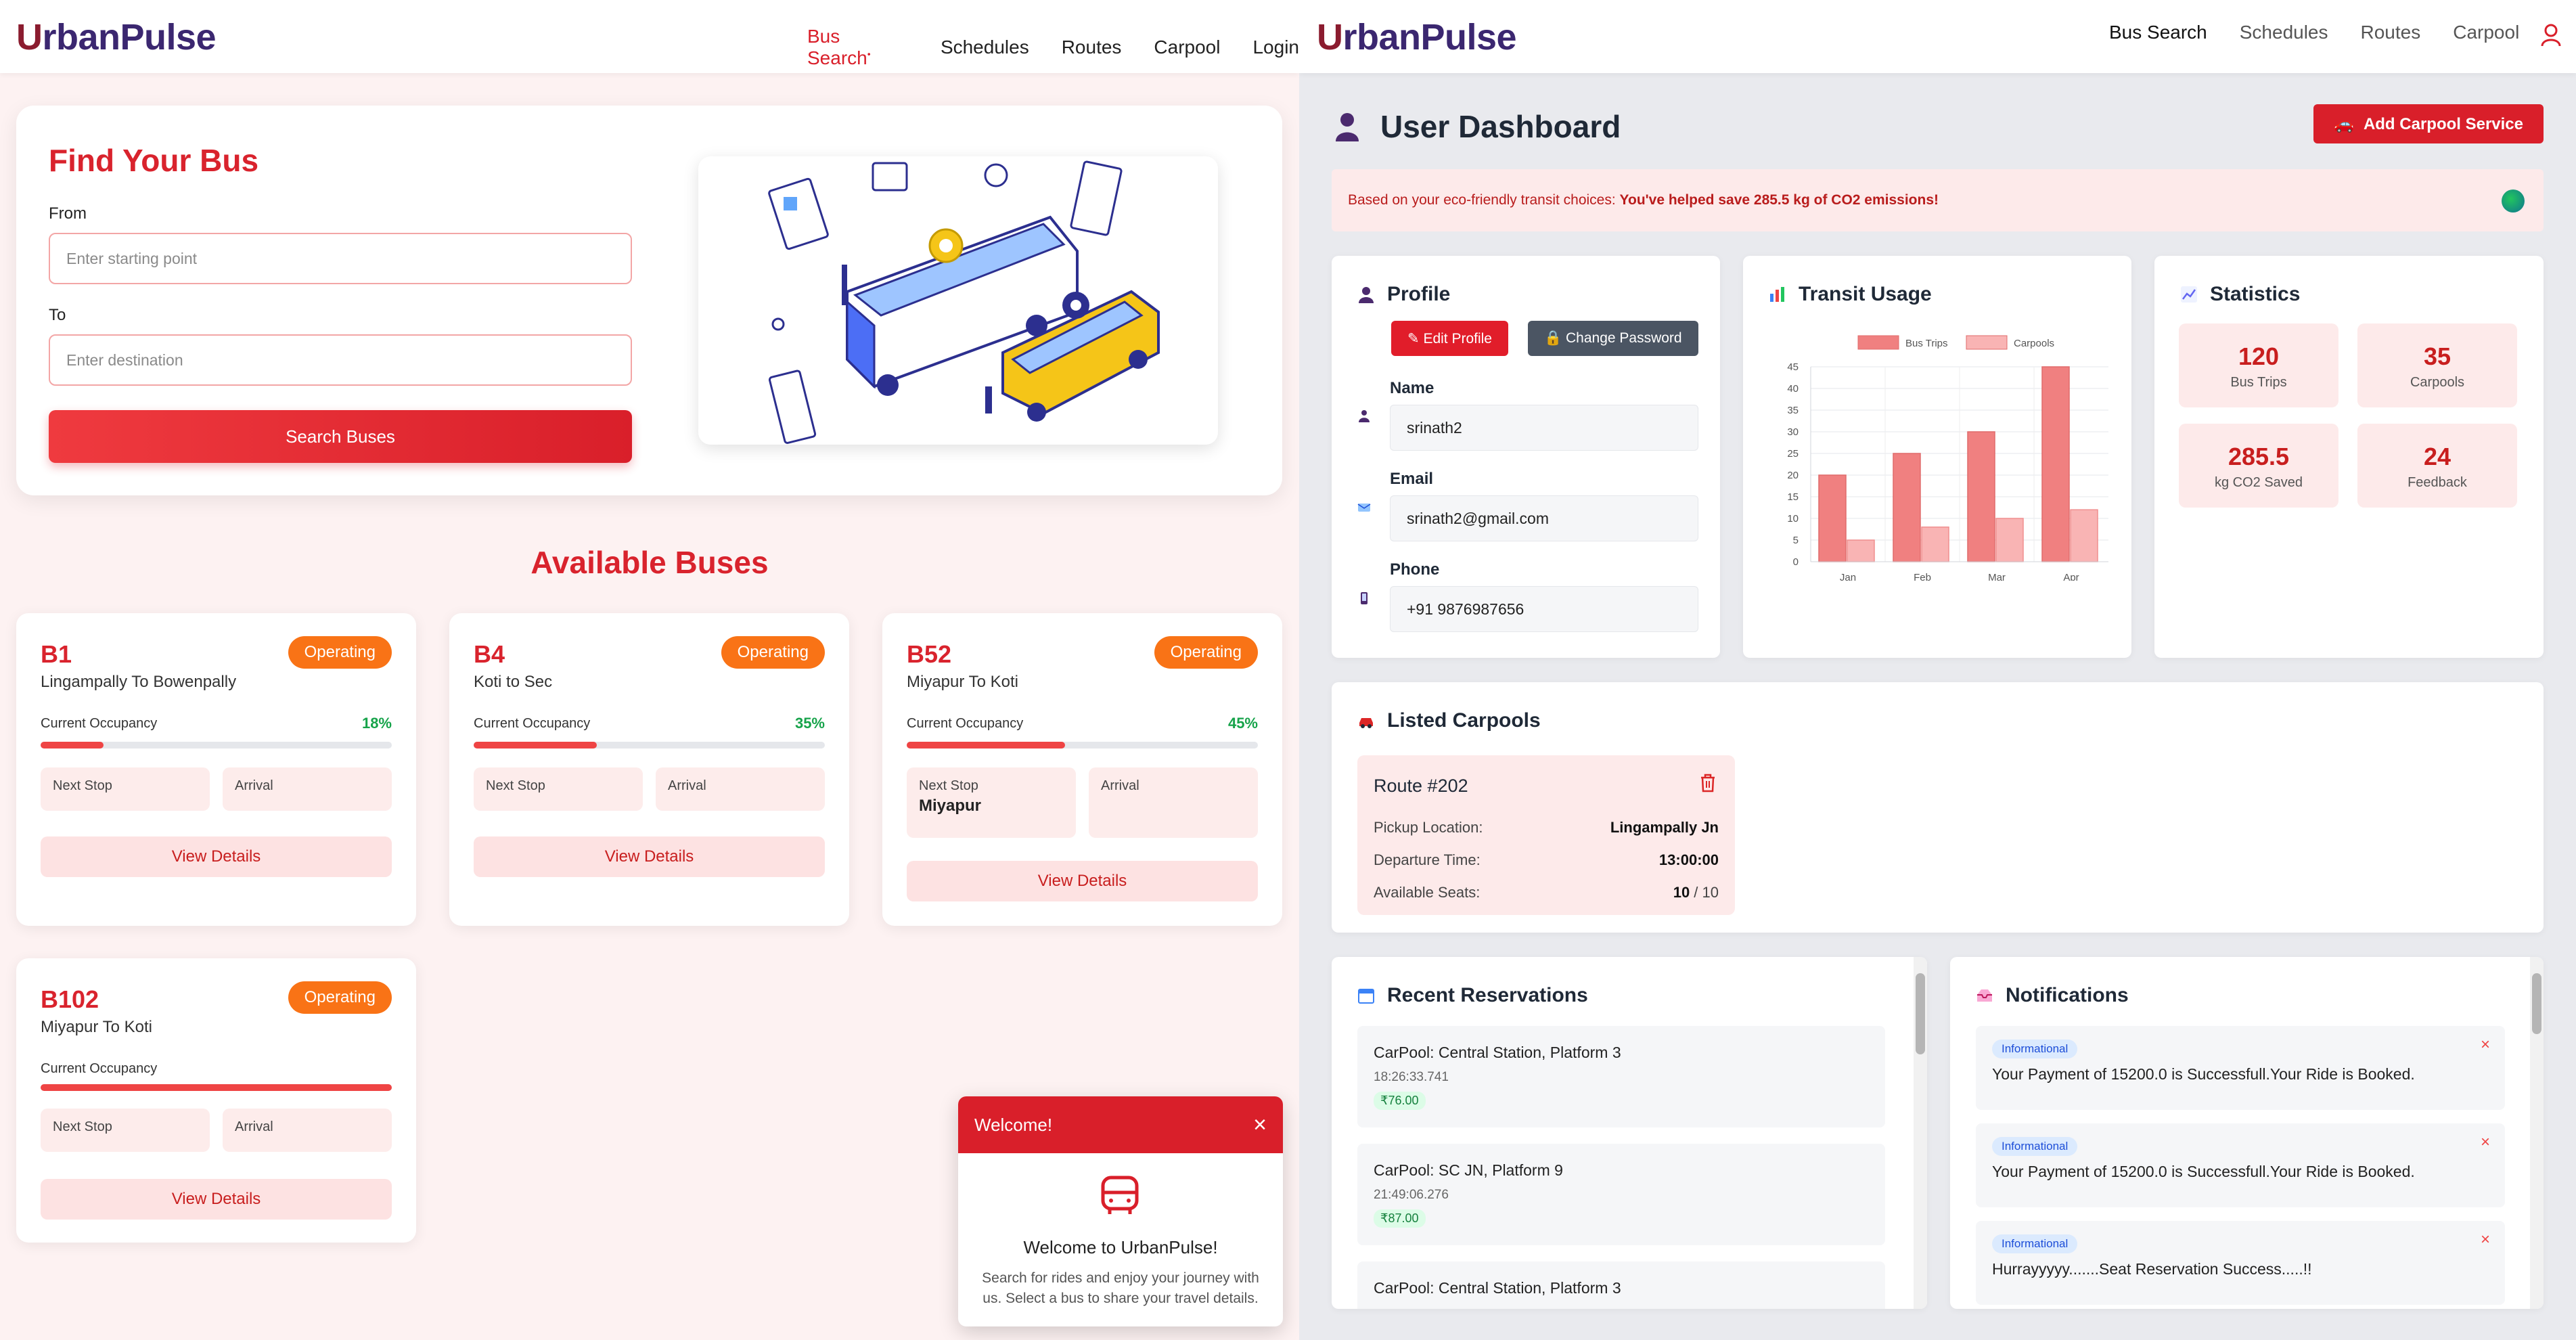 The width and height of the screenshot is (2576, 1340). What do you see at coordinates (340, 436) in the screenshot?
I see `search-buses-button: Search Buses` at bounding box center [340, 436].